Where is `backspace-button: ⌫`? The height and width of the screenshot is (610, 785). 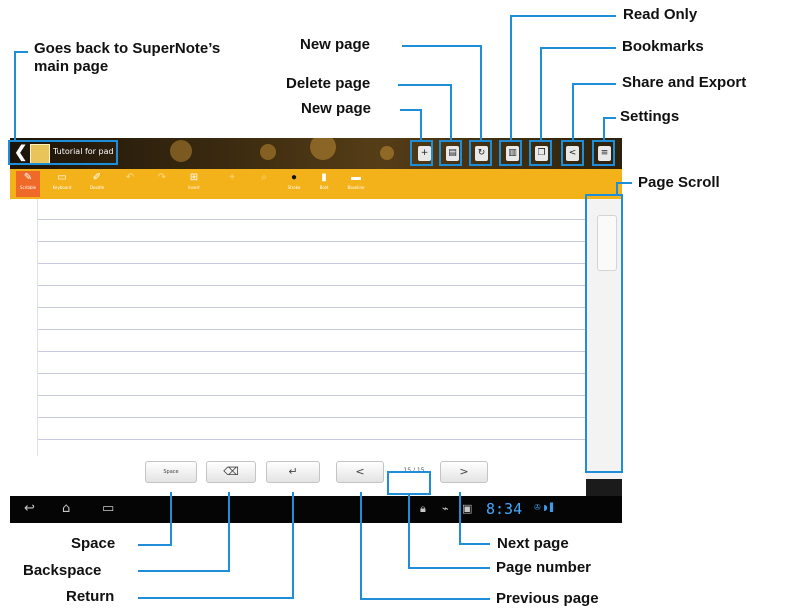 backspace-button: ⌫ is located at coordinates (231, 472).